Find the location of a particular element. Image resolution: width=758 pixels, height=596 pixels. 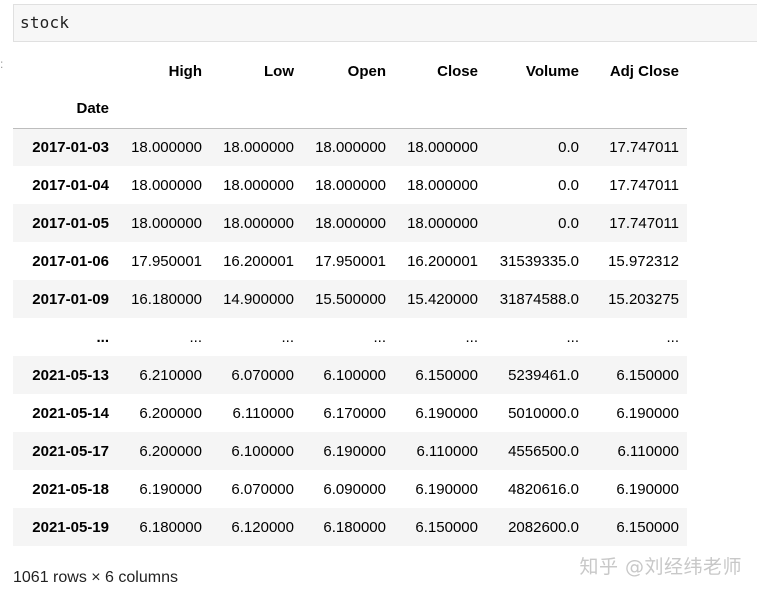

table-cell: 5010000.0 is located at coordinates (543, 413).